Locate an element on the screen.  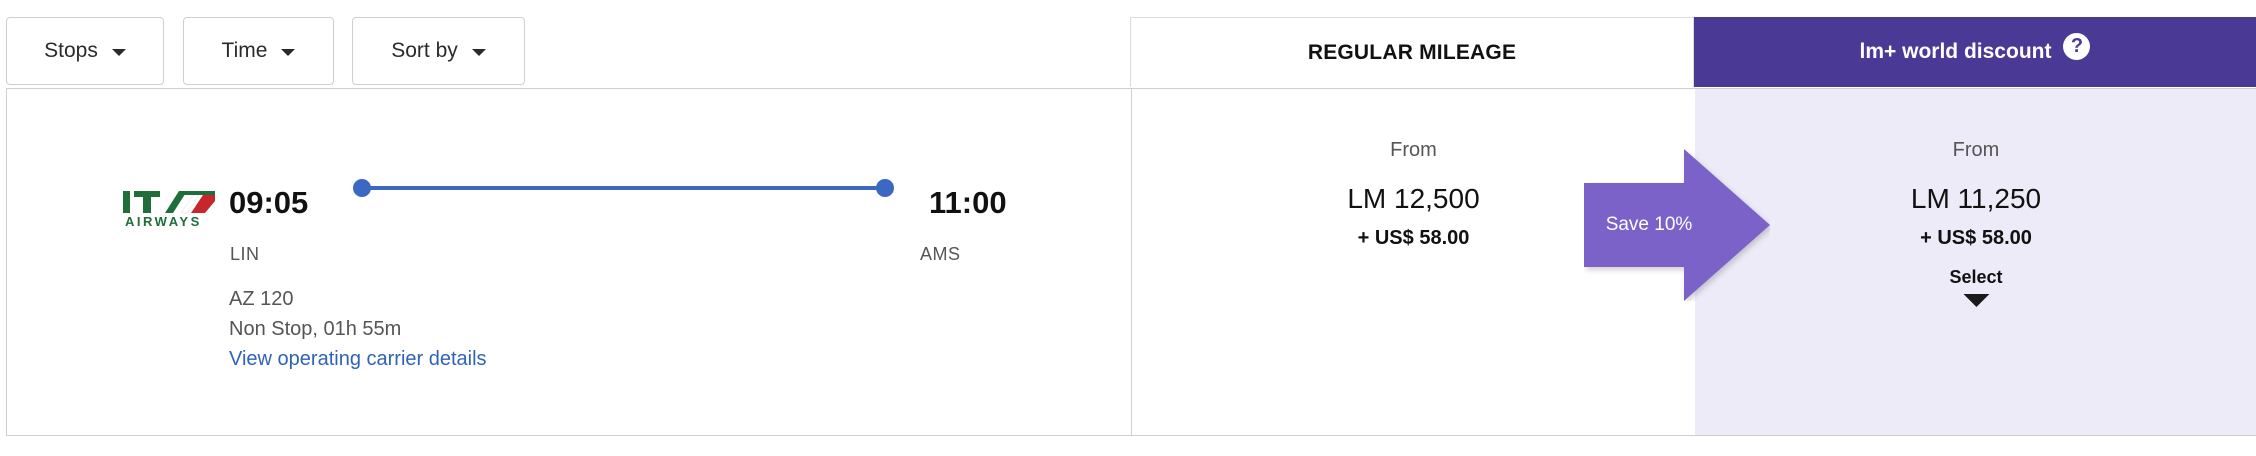
stops-filter-label: Stops is located at coordinates (71, 50).